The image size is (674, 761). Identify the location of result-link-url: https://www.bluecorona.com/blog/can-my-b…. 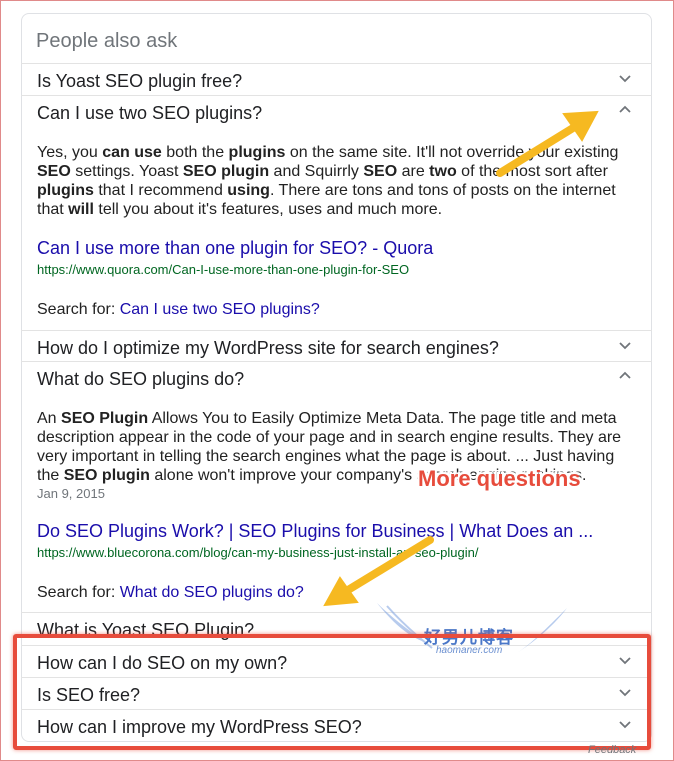
(258, 552).